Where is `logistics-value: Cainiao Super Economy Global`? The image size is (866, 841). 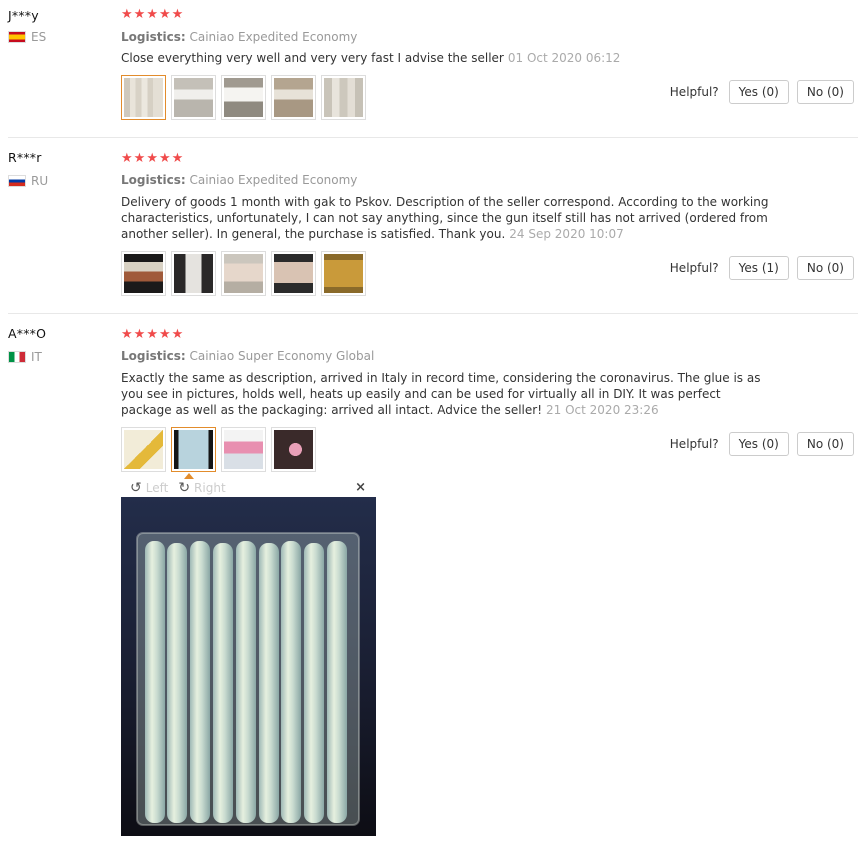
logistics-value: Cainiao Super Economy Global is located at coordinates (282, 356).